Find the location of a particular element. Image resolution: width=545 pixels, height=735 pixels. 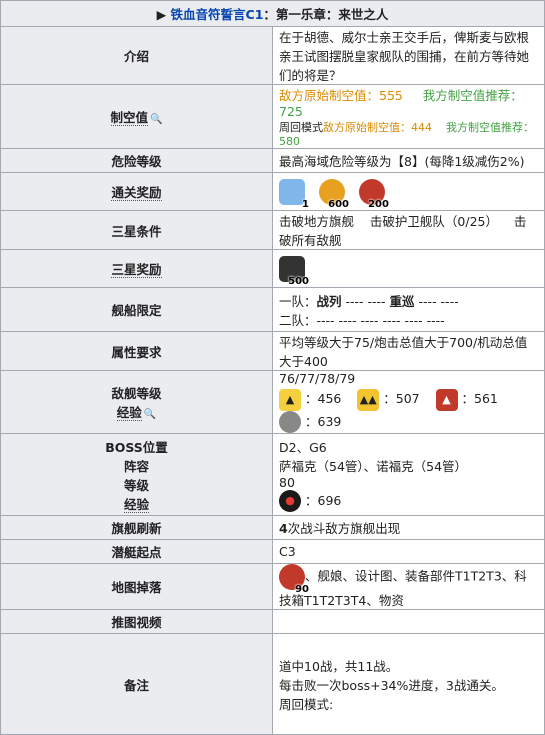

notes-line-2: 每击败一次boss+34%进度，3战通关。 is located at coordinates (391, 685).